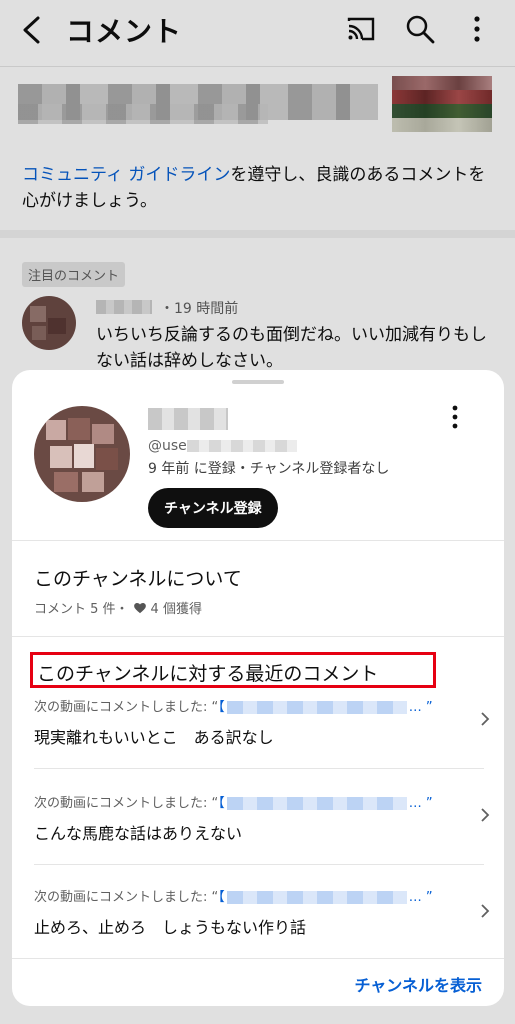  Describe the element at coordinates (233, 670) in the screenshot. I see `recent-comments-title: このチャンネルに対する最近のコメント` at that location.